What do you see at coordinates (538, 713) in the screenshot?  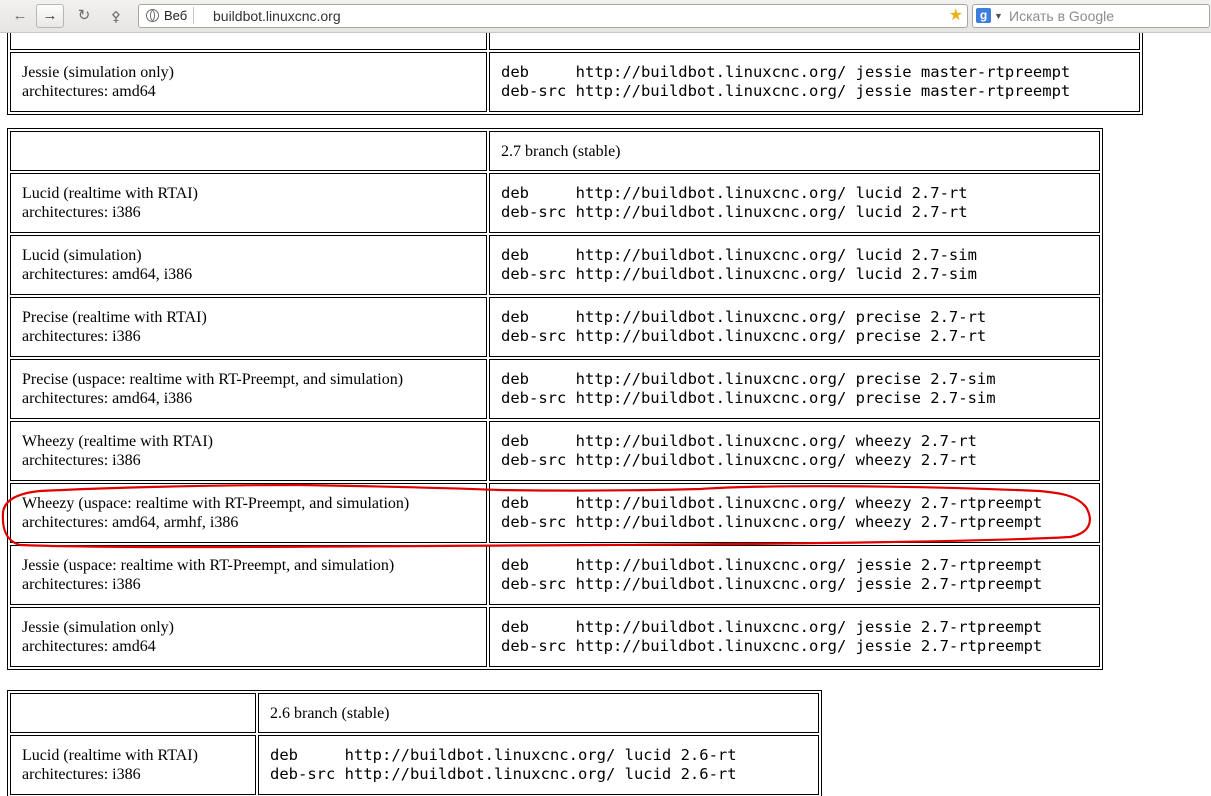 I see `branch-header: 2.6 branch (stable)` at bounding box center [538, 713].